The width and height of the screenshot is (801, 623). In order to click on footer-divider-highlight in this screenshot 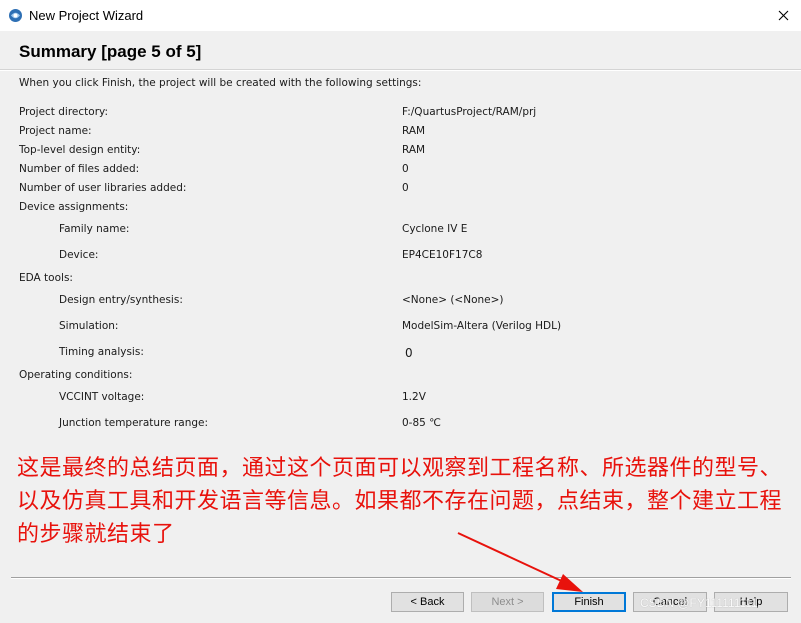, I will do `click(401, 578)`.